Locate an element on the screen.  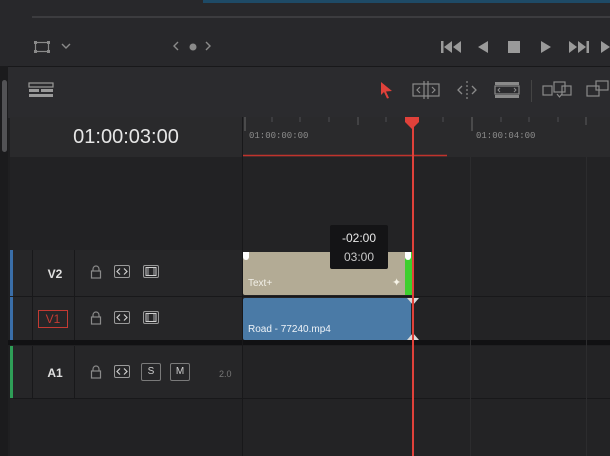
viewer-size-icon is located at coordinates (42, 47).